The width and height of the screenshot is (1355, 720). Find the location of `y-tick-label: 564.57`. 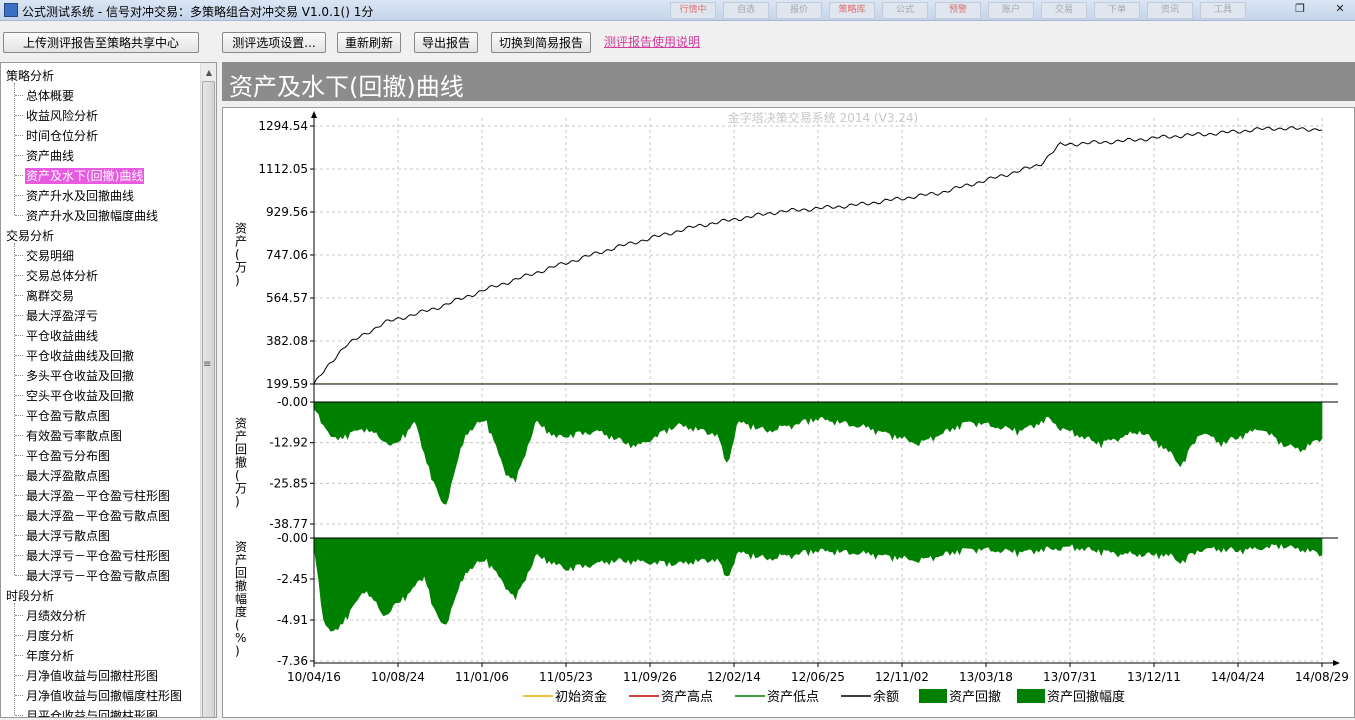

y-tick-label: 564.57 is located at coordinates (287, 298).